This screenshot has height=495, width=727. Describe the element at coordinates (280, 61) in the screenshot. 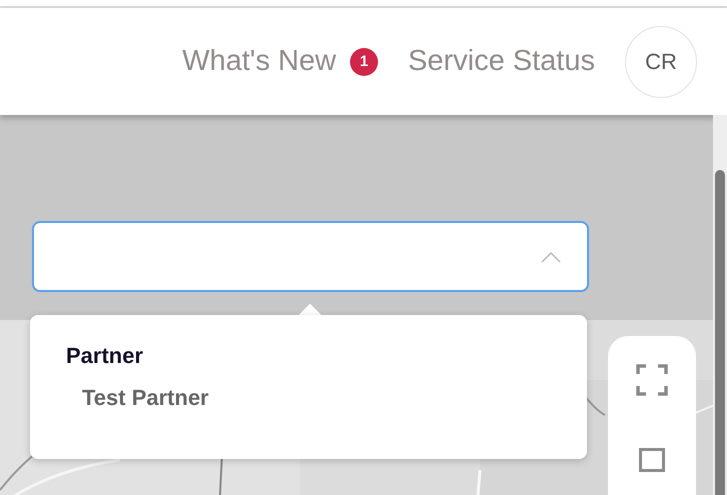

I see `nav-link: What's New 1` at that location.